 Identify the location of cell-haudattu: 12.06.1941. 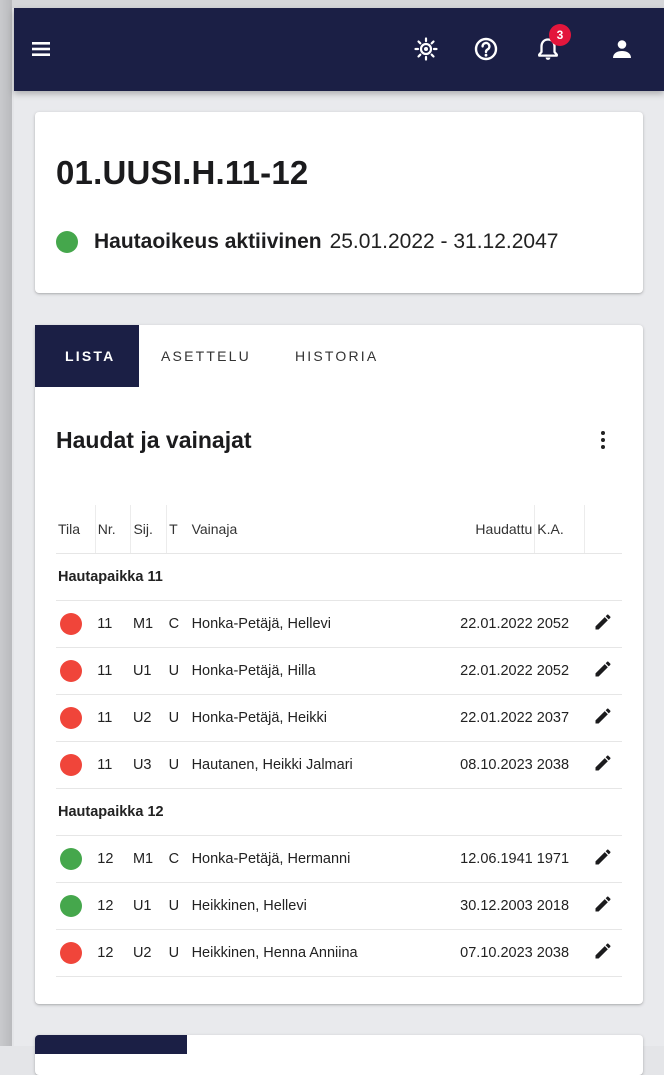
(481, 859).